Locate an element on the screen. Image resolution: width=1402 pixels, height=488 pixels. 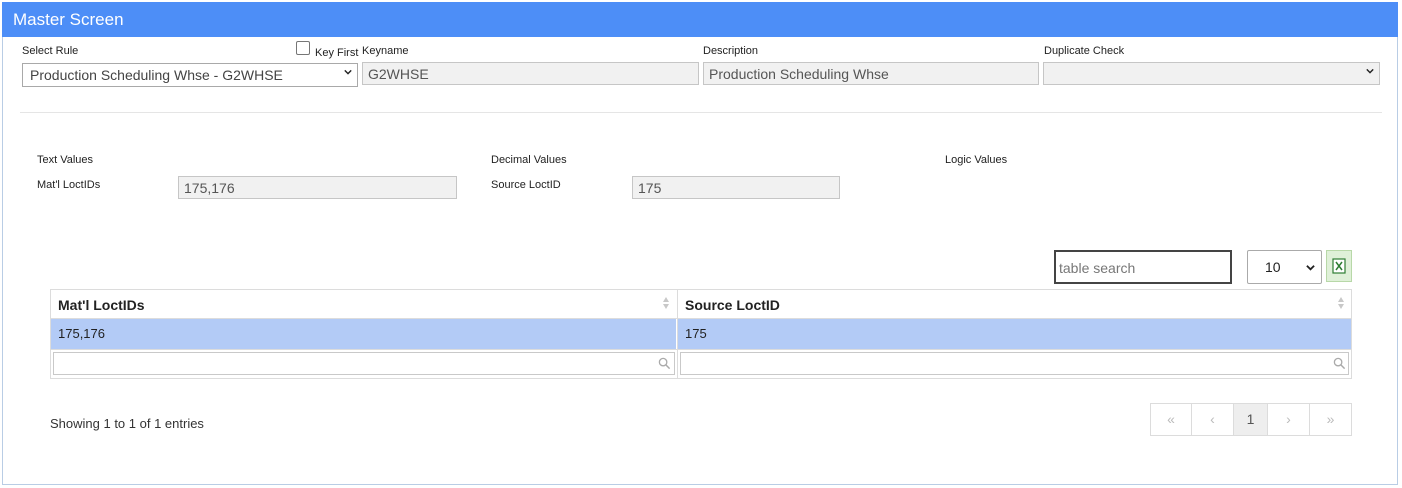
table-search-input: table search is located at coordinates (1143, 267).